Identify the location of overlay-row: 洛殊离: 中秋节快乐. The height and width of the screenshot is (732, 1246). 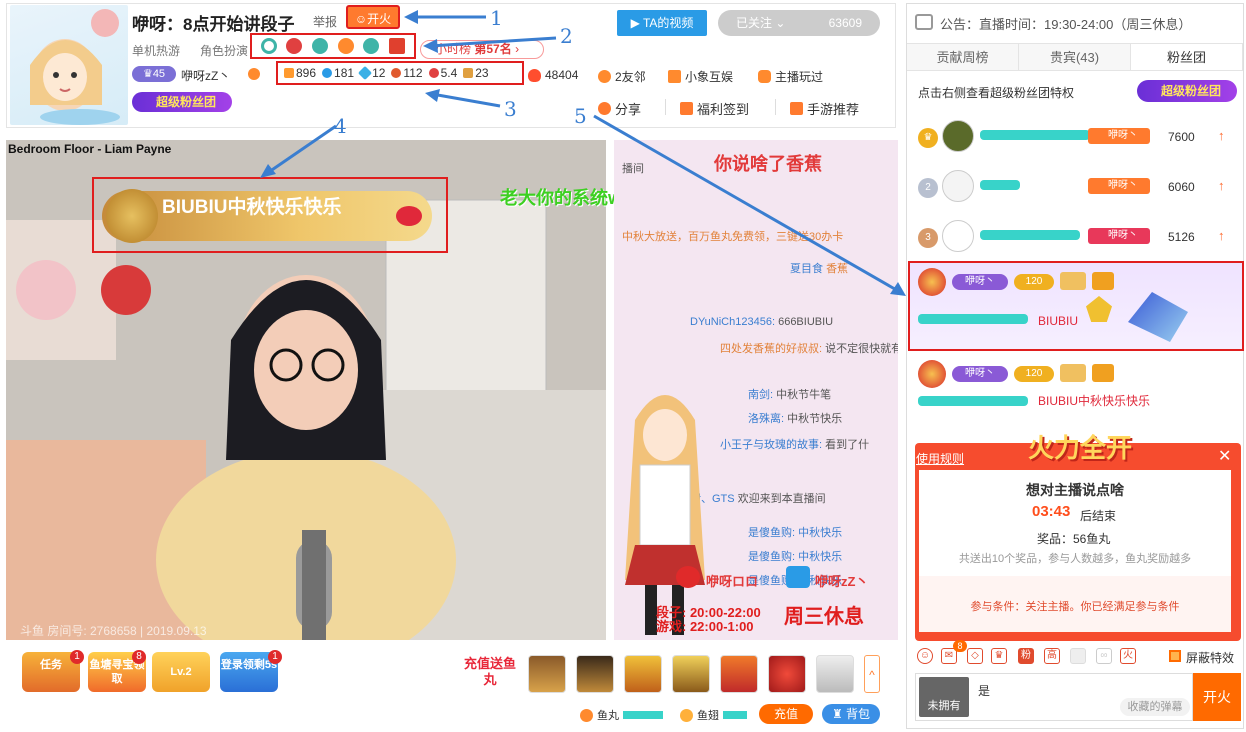
(795, 419).